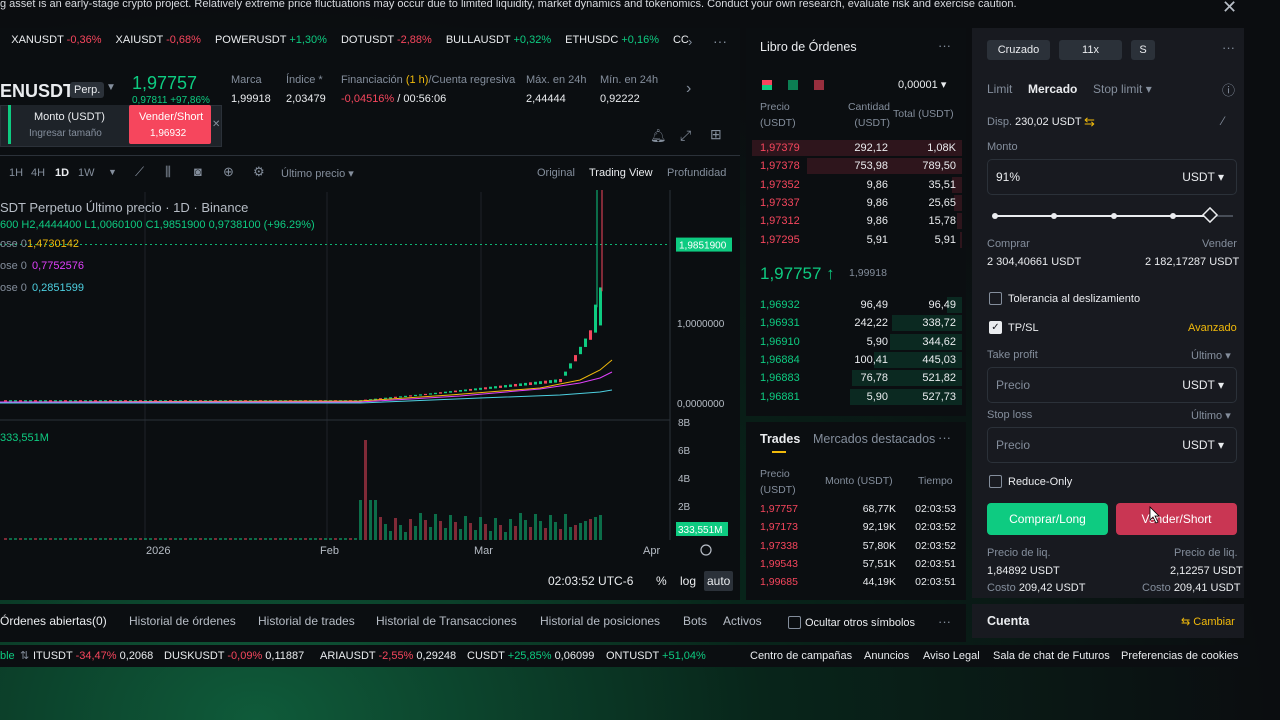 The width and height of the screenshot is (1280, 720). Describe the element at coordinates (857, 148) in the screenshot. I see `ask-row: 1,97379 292,12 1,08K` at that location.